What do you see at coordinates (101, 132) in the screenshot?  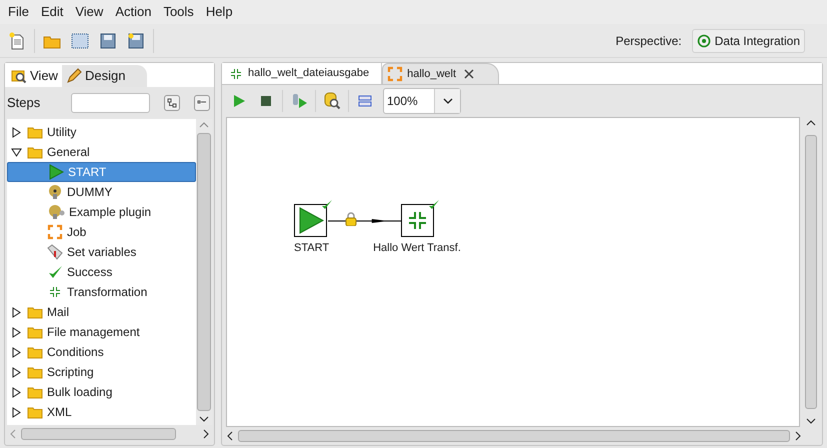 I see `tree-item: Utility` at bounding box center [101, 132].